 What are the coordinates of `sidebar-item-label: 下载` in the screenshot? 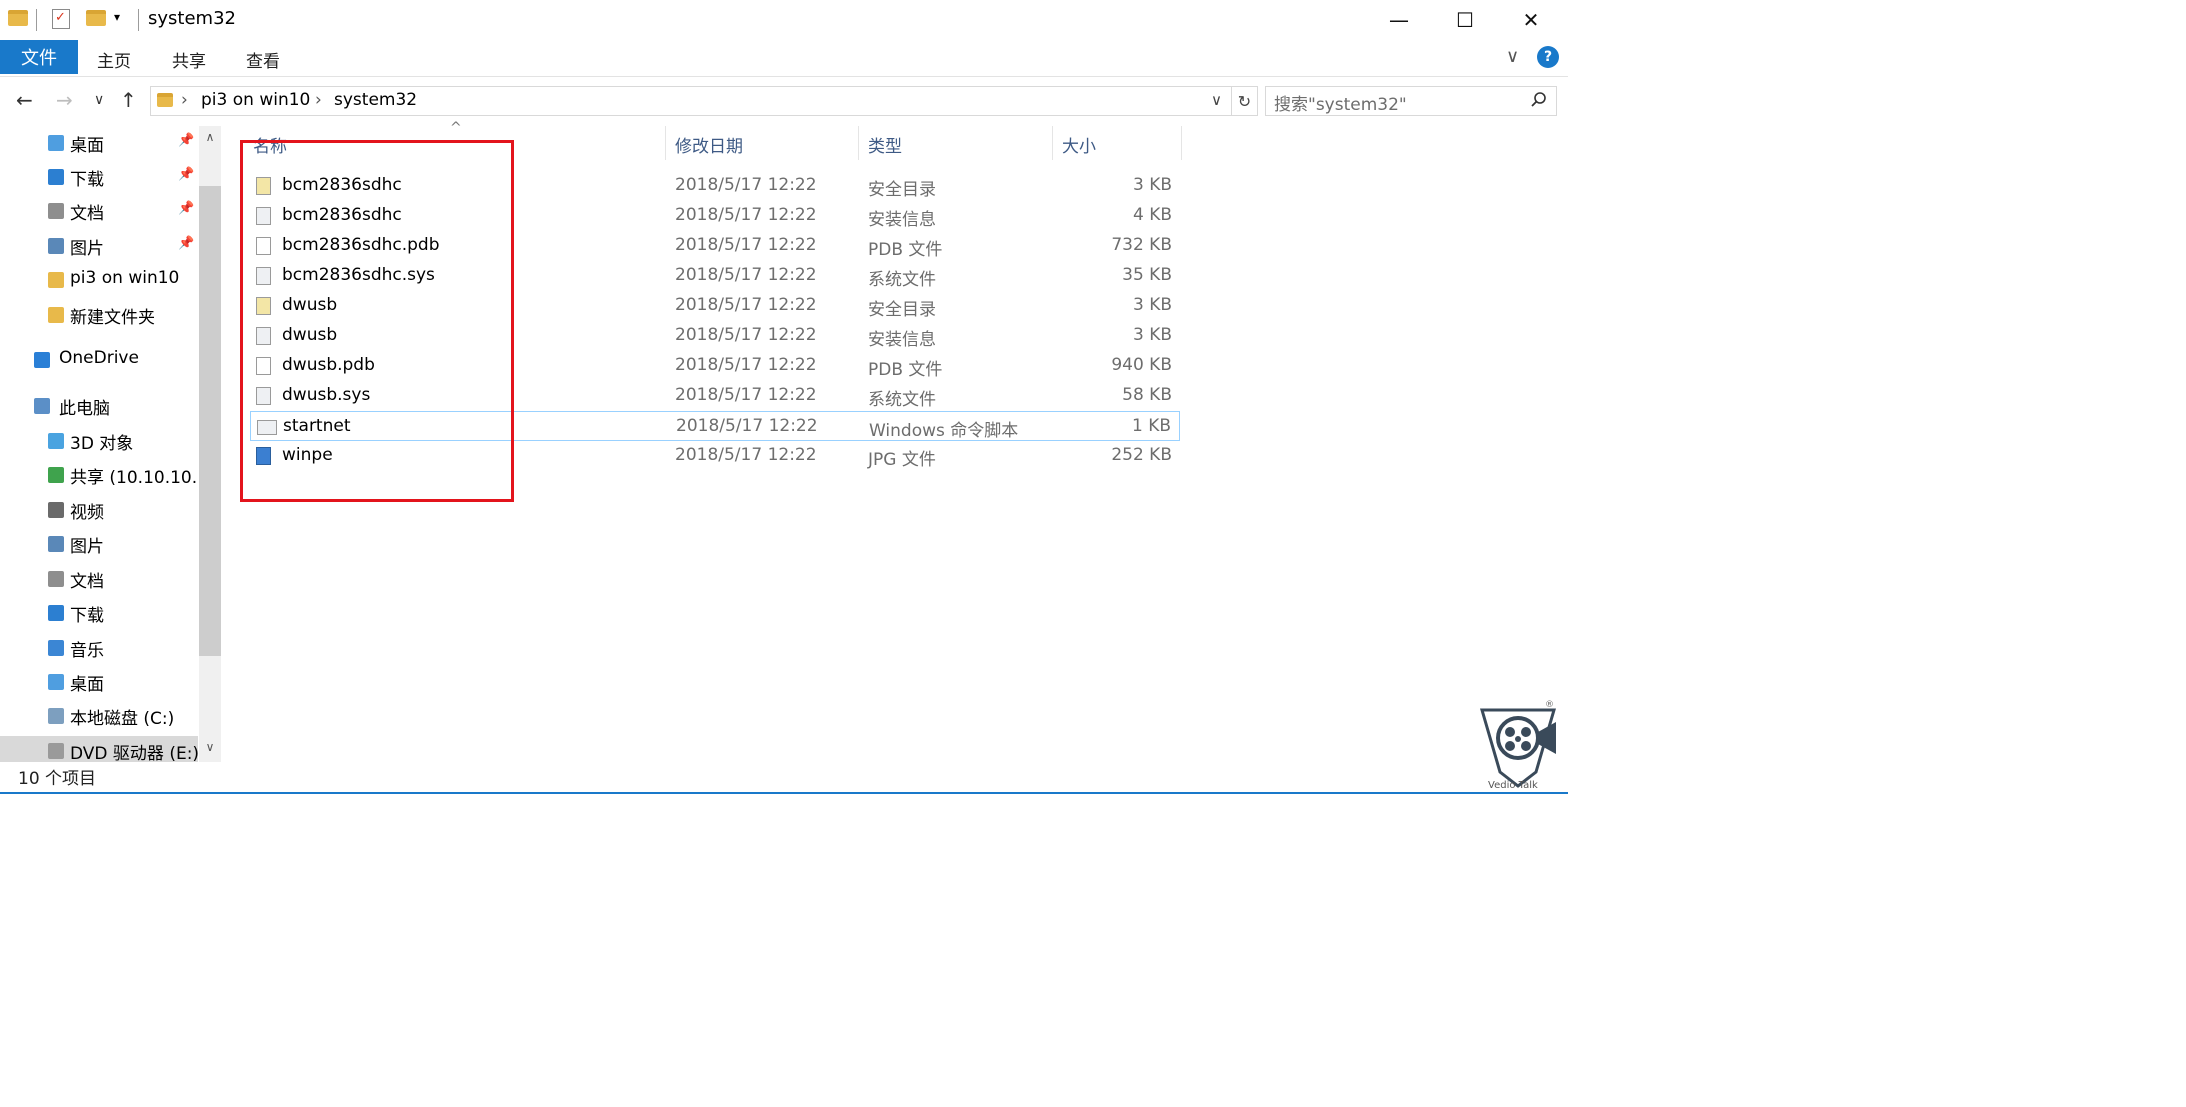 It's located at (87, 180).